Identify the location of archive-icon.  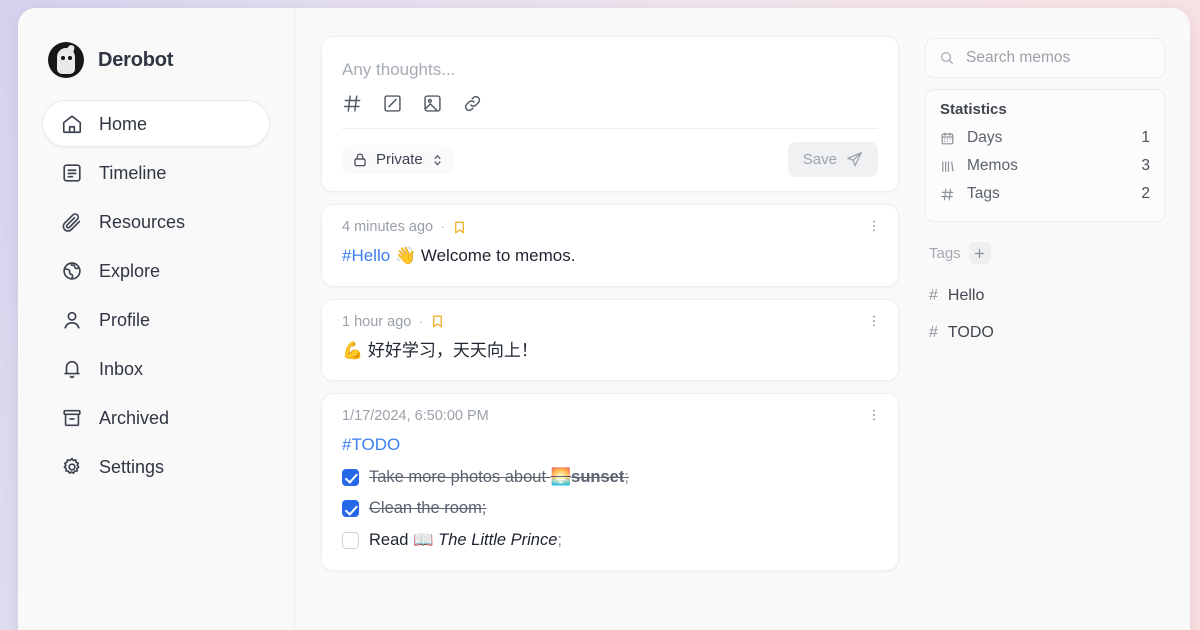
(72, 418).